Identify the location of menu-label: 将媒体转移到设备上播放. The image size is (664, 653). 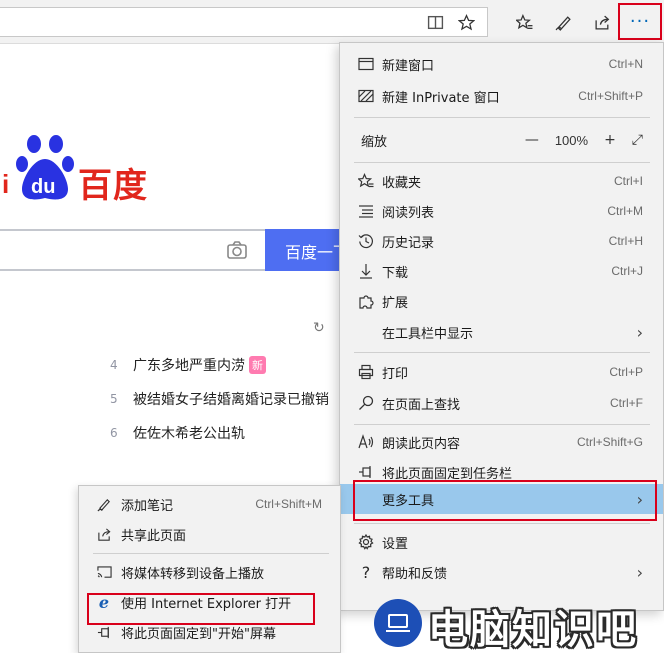
(193, 574).